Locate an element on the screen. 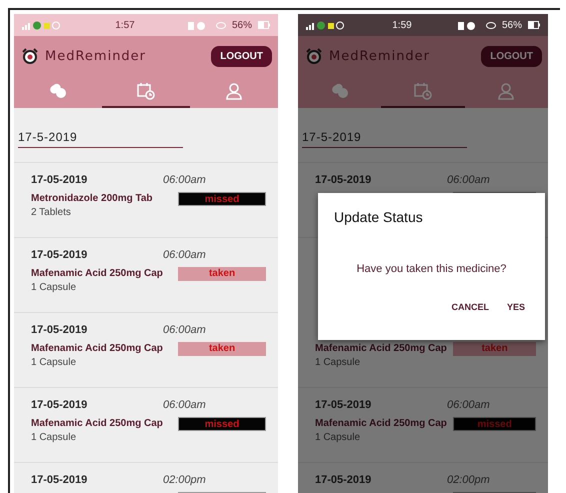 This screenshot has width=566, height=493. status-time: 1:59 is located at coordinates (402, 25).